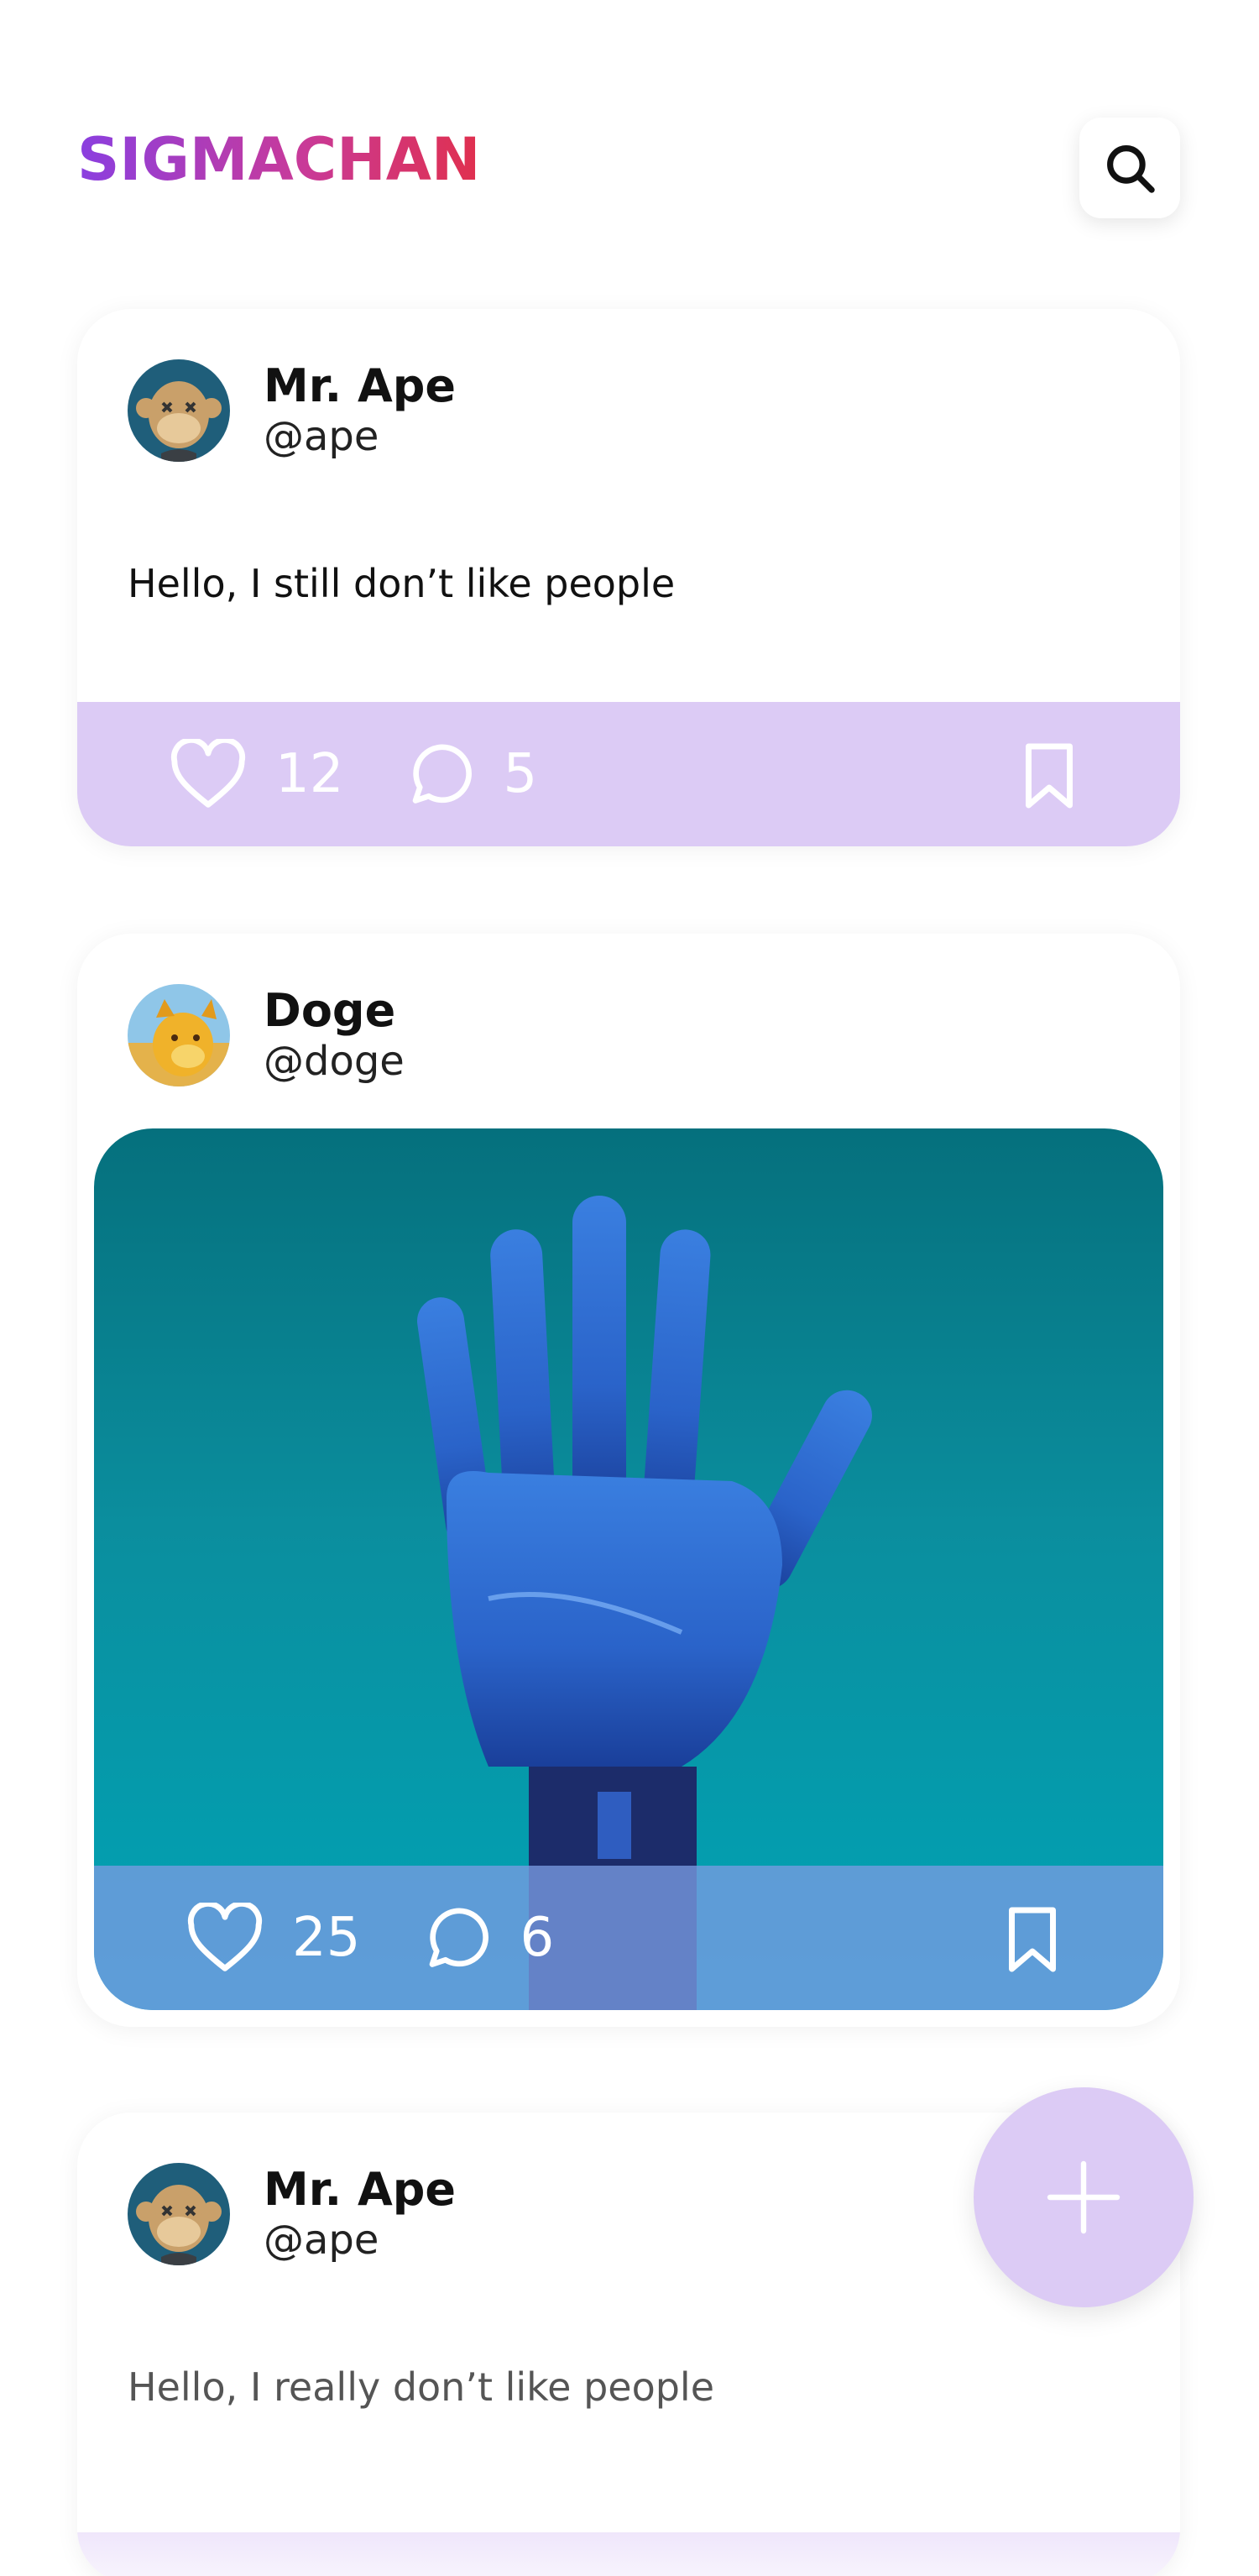 The height and width of the screenshot is (2576, 1259). Describe the element at coordinates (326, 1938) in the screenshot. I see `like-count: 25` at that location.